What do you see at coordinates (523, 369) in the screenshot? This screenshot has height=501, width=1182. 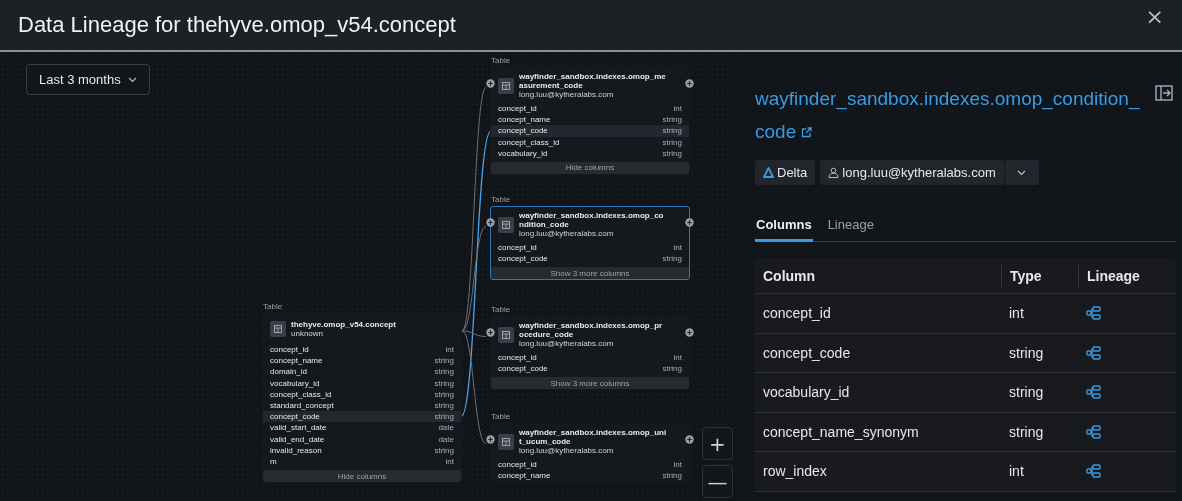 I see `column-name: concept_code` at bounding box center [523, 369].